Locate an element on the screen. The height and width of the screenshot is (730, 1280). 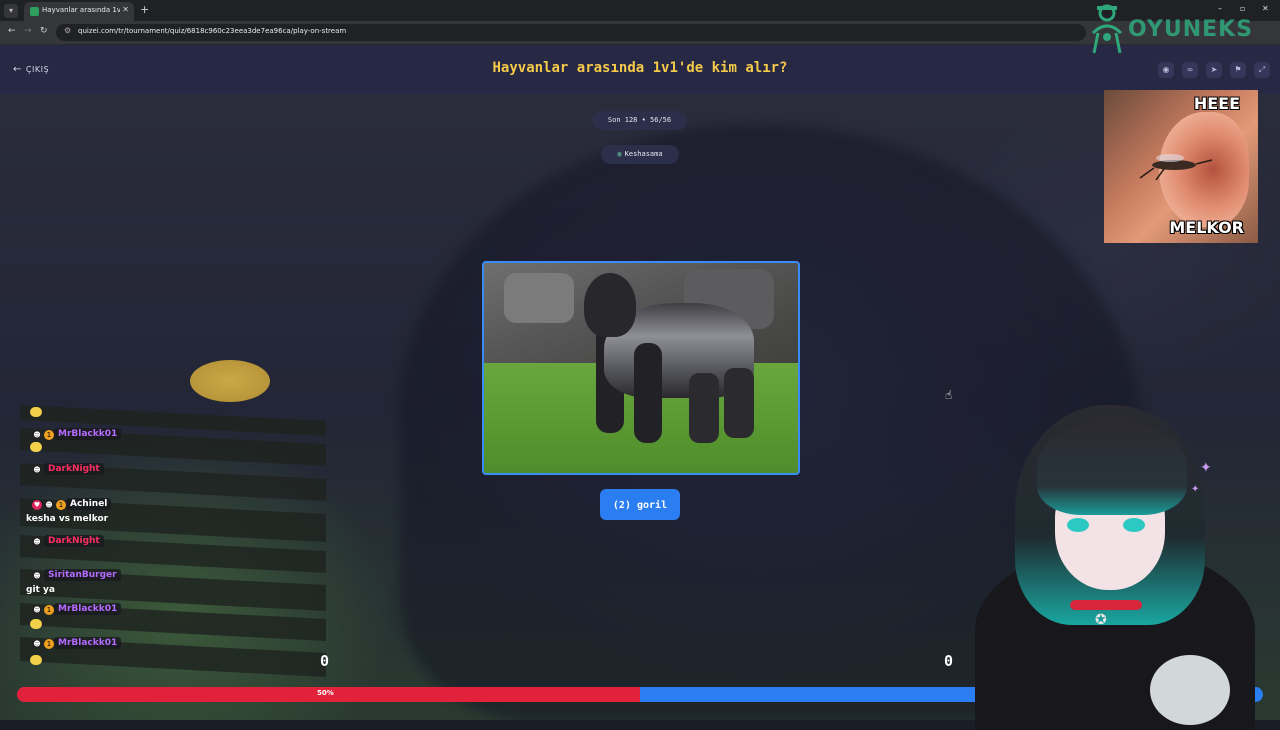
mosquito-icon is located at coordinates (1176, 167).